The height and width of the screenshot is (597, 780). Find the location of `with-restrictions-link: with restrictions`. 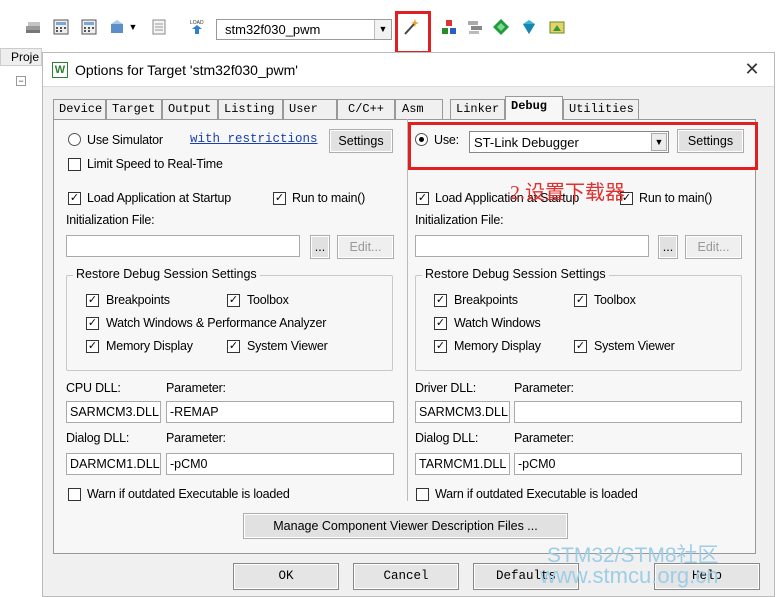

with-restrictions-link: with restrictions is located at coordinates (254, 139).